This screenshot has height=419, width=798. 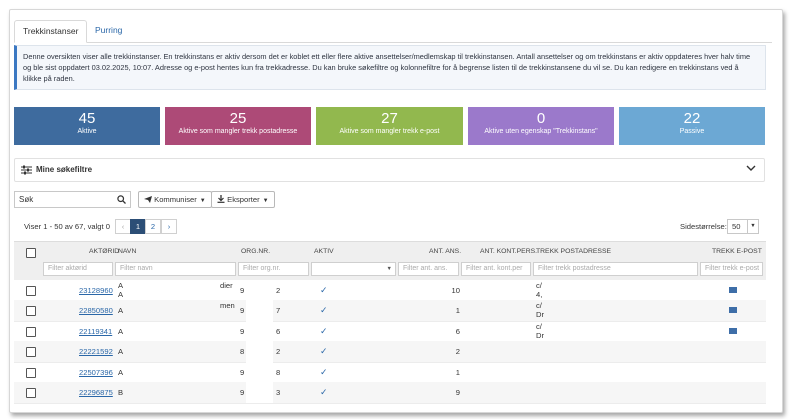 I want to click on search-box, so click(x=72, y=199).